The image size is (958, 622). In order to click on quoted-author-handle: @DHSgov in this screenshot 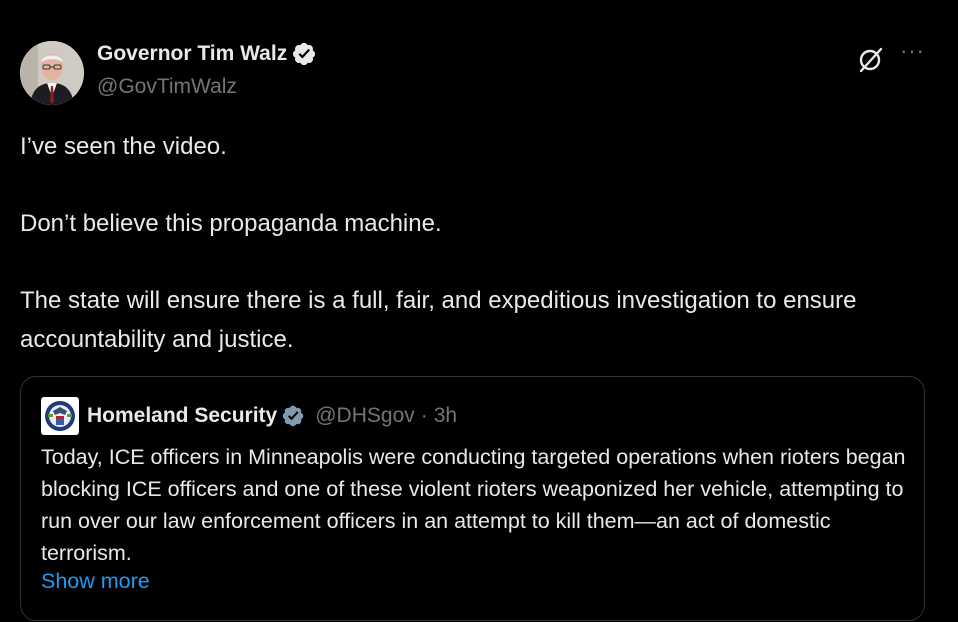, I will do `click(365, 416)`.